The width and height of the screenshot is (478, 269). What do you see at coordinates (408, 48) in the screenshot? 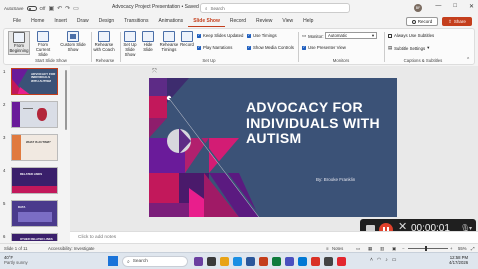
I see `subtitle-settings-button: ▤ Subtitle Settings ▾` at bounding box center [408, 48].